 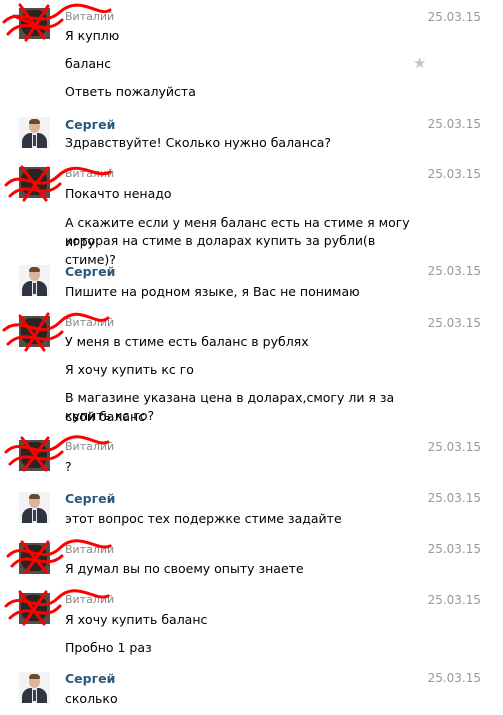 What do you see at coordinates (419, 63) in the screenshot?
I see `star-icon: ★` at bounding box center [419, 63].